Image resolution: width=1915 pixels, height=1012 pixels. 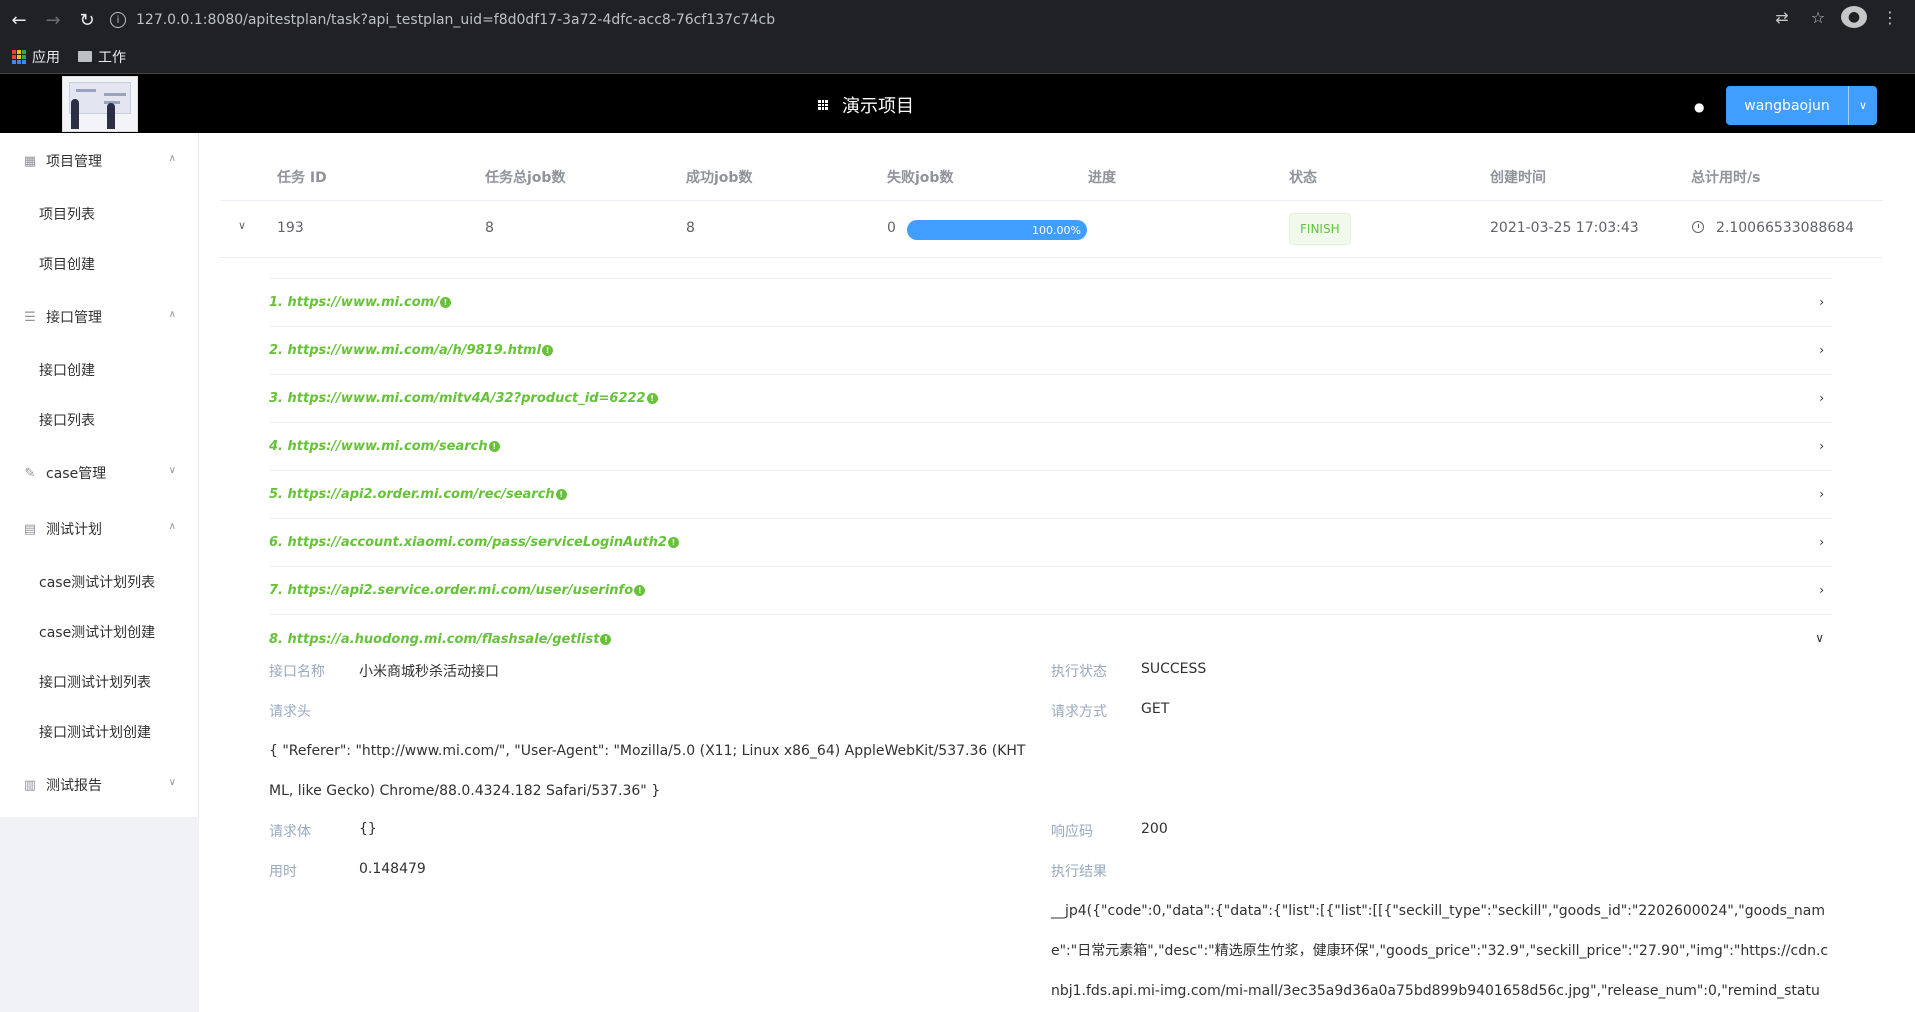 What do you see at coordinates (19, 20) in the screenshot?
I see `back-icon: ←` at bounding box center [19, 20].